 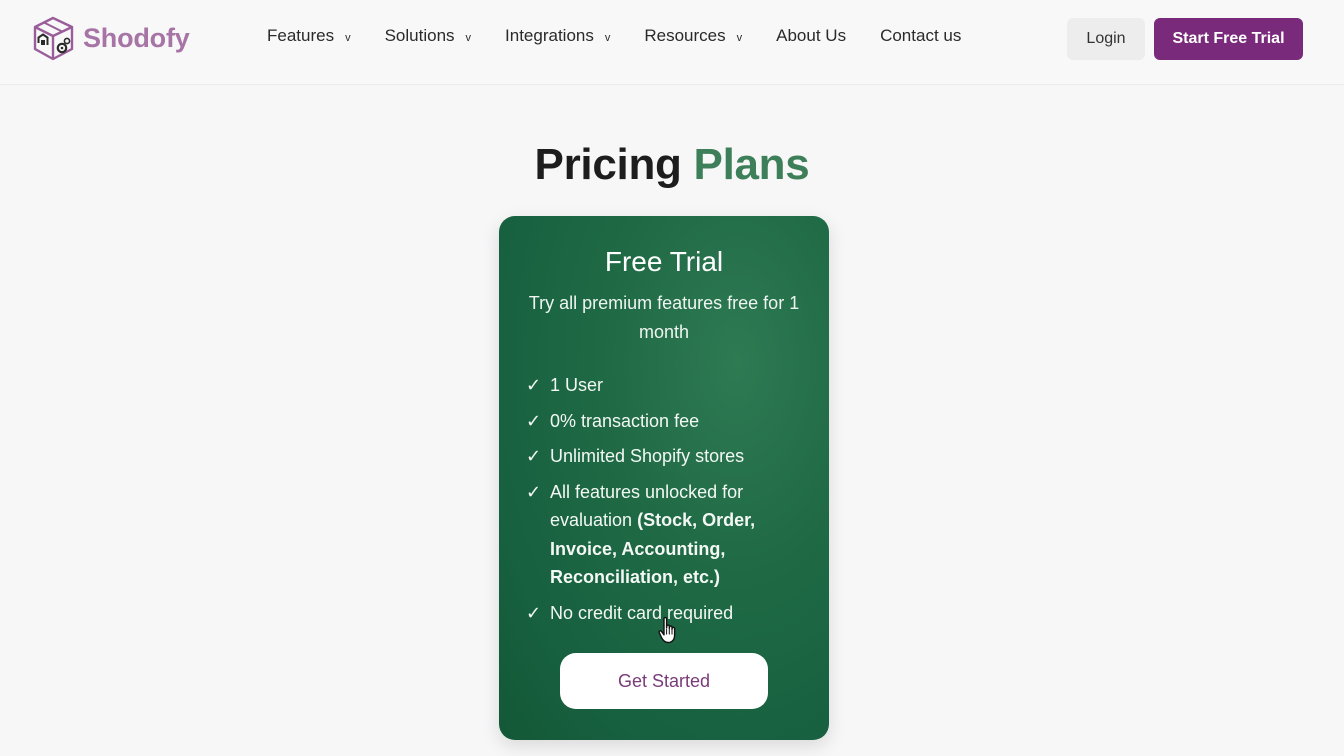 I want to click on page-title-main: Pricing, so click(x=608, y=164).